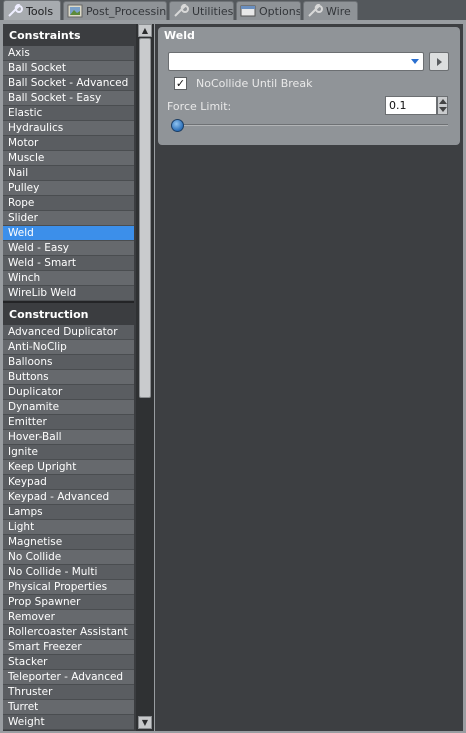 The width and height of the screenshot is (466, 733). What do you see at coordinates (248, 11) in the screenshot?
I see `window-icon` at bounding box center [248, 11].